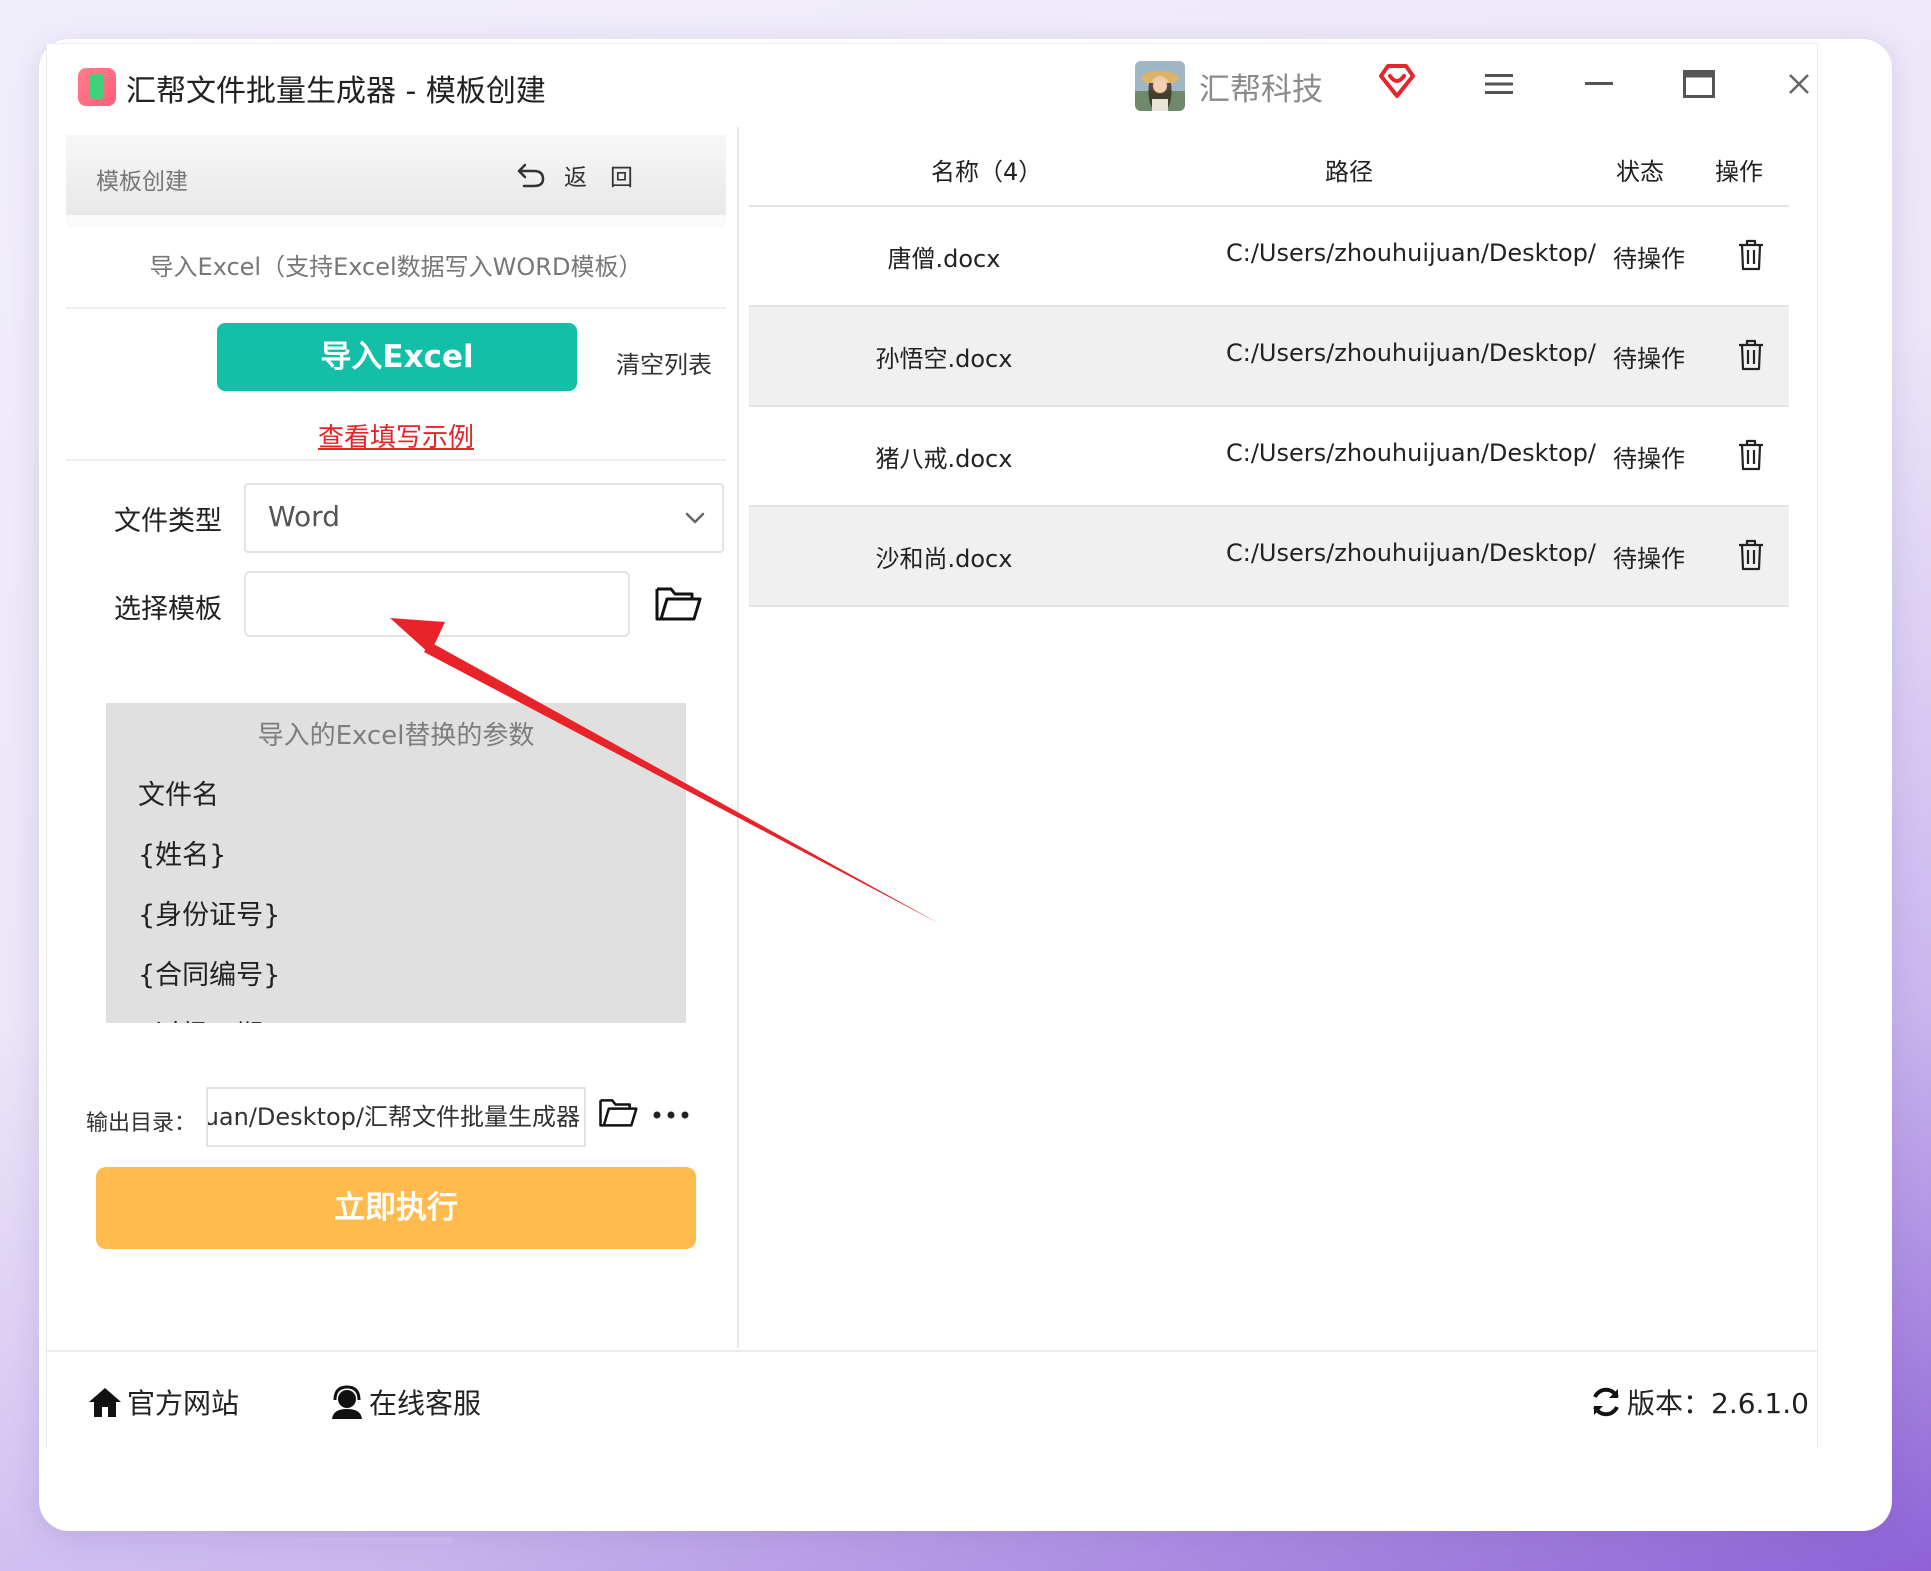 The height and width of the screenshot is (1571, 1931). Describe the element at coordinates (1699, 84) in the screenshot. I see `maximize-icon` at that location.